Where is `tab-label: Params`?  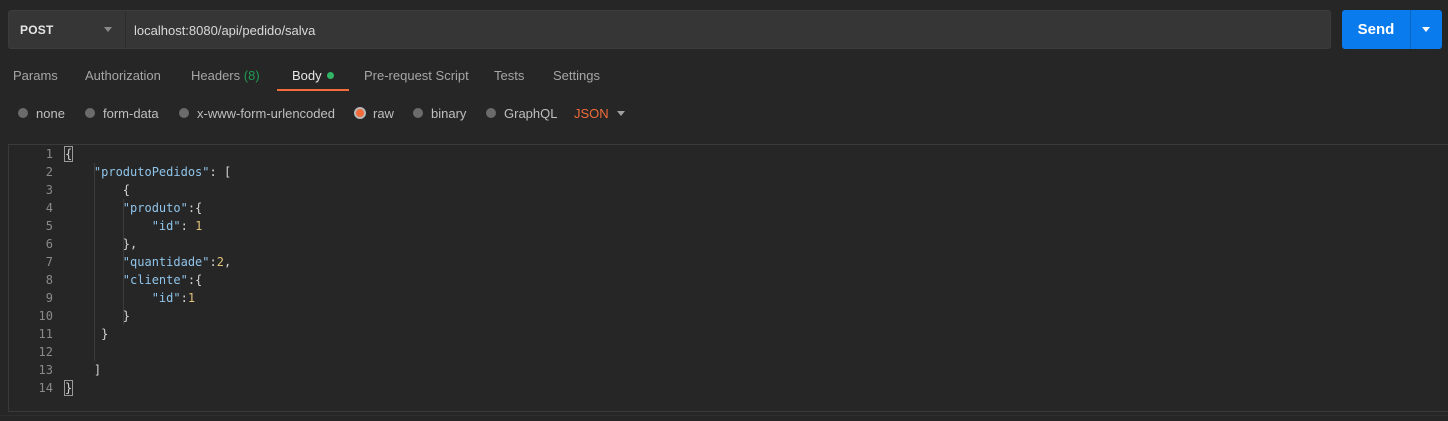 tab-label: Params is located at coordinates (35, 75).